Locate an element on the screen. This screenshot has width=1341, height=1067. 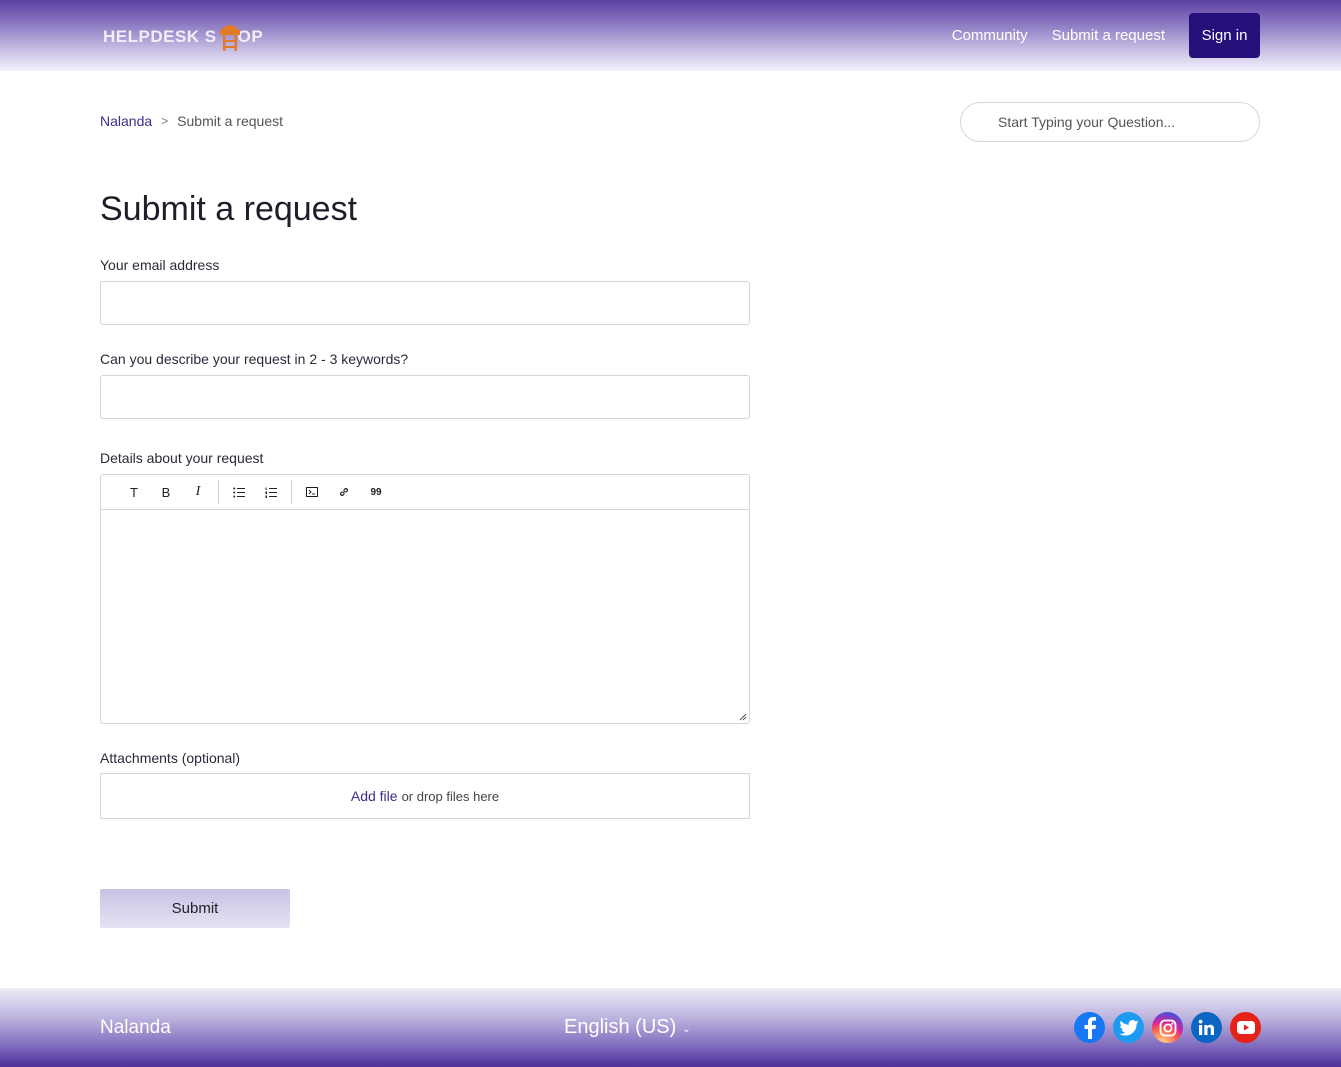
facebook-icon is located at coordinates (1089, 1027).